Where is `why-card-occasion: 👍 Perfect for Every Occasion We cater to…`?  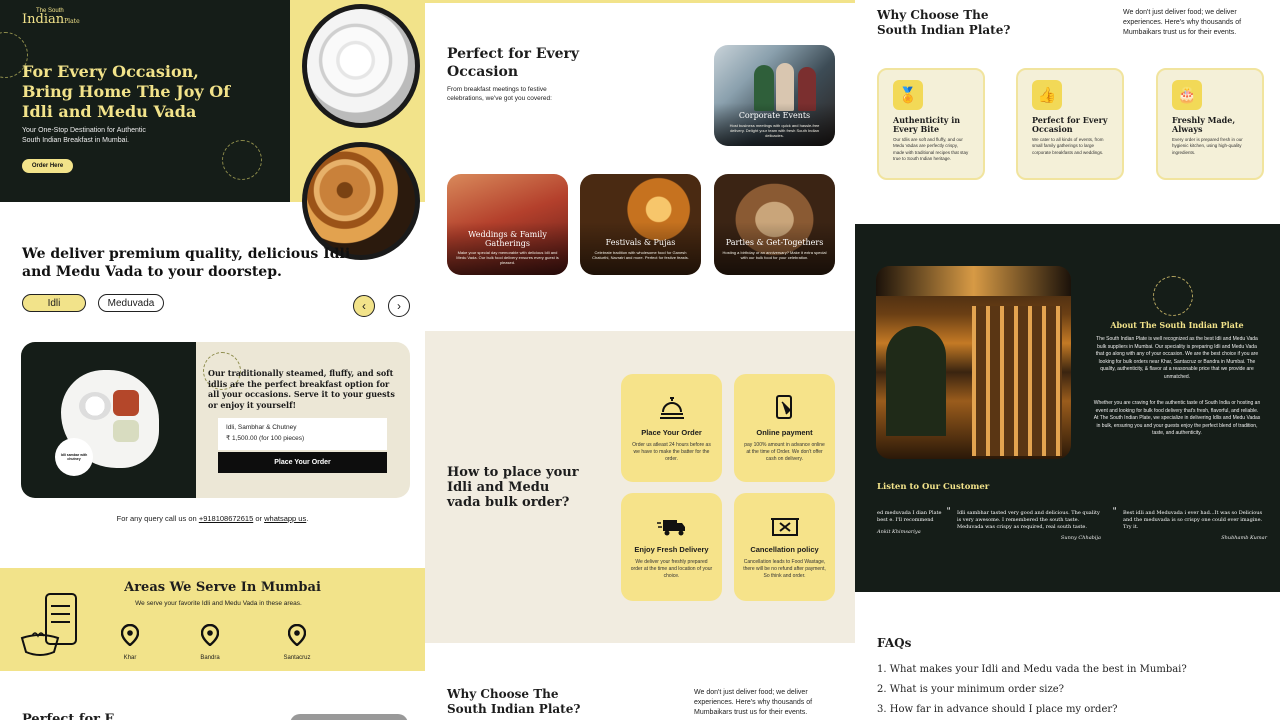
why-card-occasion: 👍 Perfect for Every Occasion We cater to… is located at coordinates (1070, 124).